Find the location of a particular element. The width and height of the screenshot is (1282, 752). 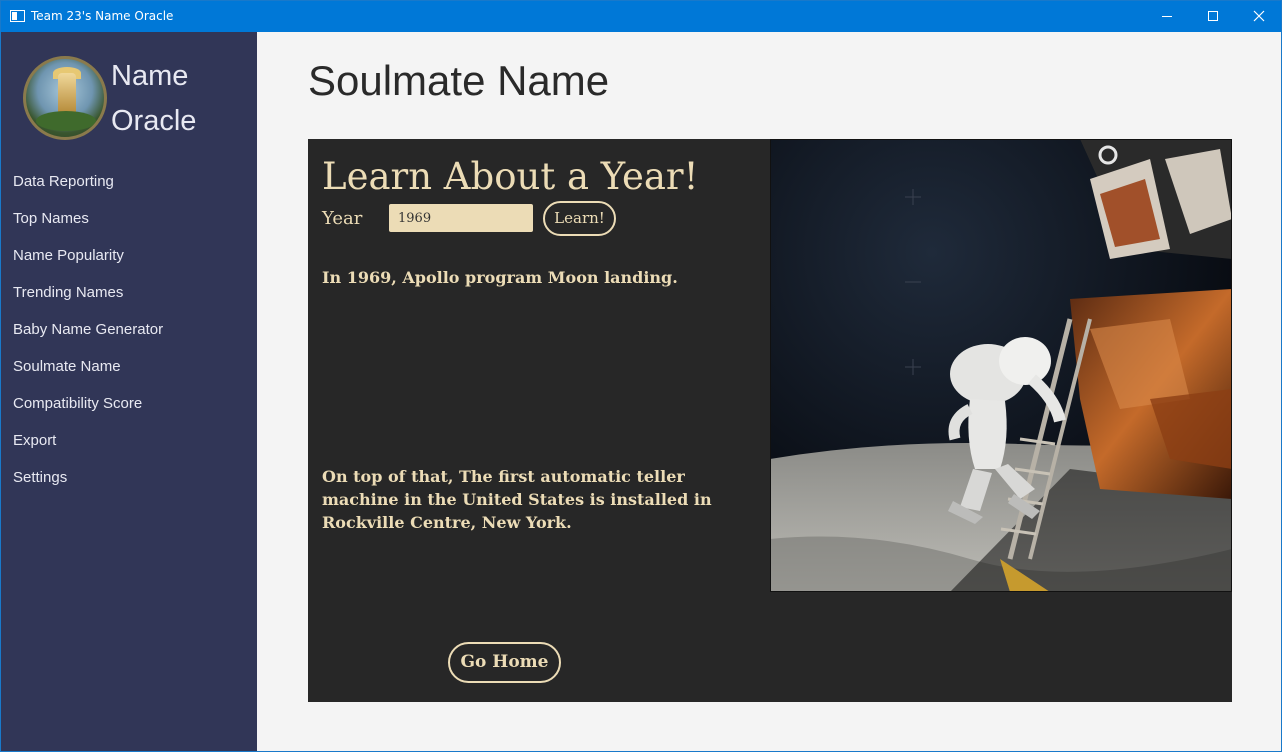

maximize-icon is located at coordinates (1213, 16).